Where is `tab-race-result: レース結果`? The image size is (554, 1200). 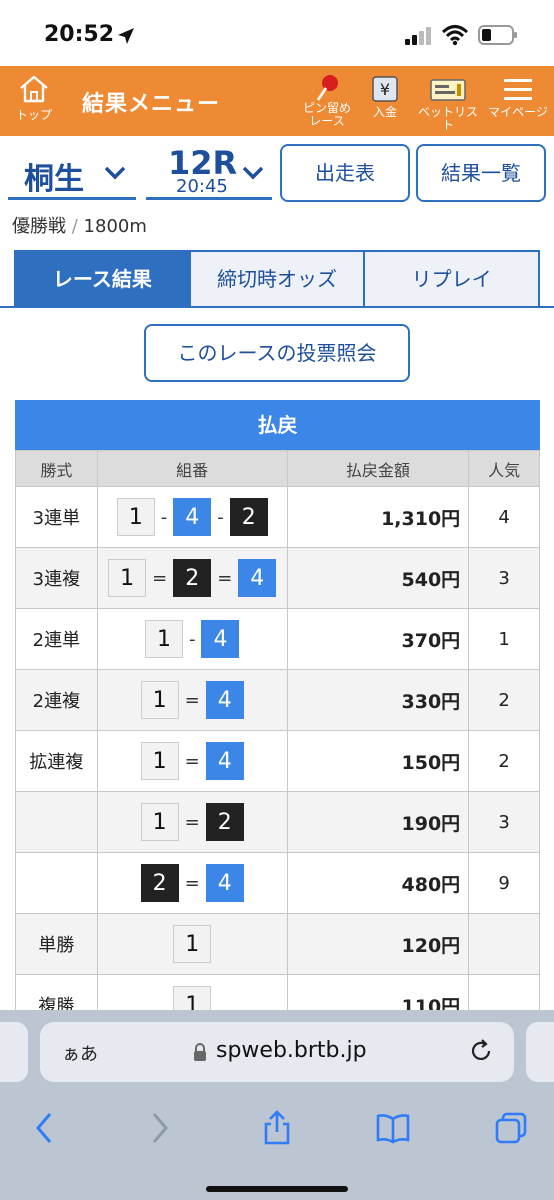
tab-race-result: レース結果 is located at coordinates (103, 279).